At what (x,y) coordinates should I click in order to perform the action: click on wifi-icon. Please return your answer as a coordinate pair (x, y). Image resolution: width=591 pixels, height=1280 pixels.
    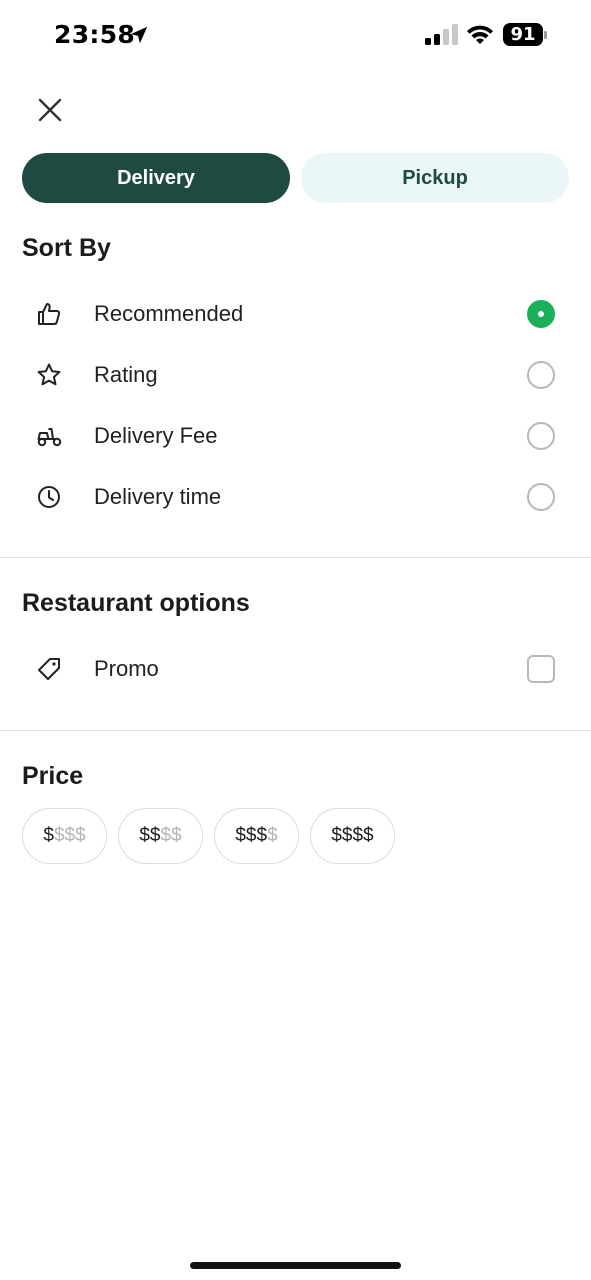
    Looking at the image, I should click on (480, 34).